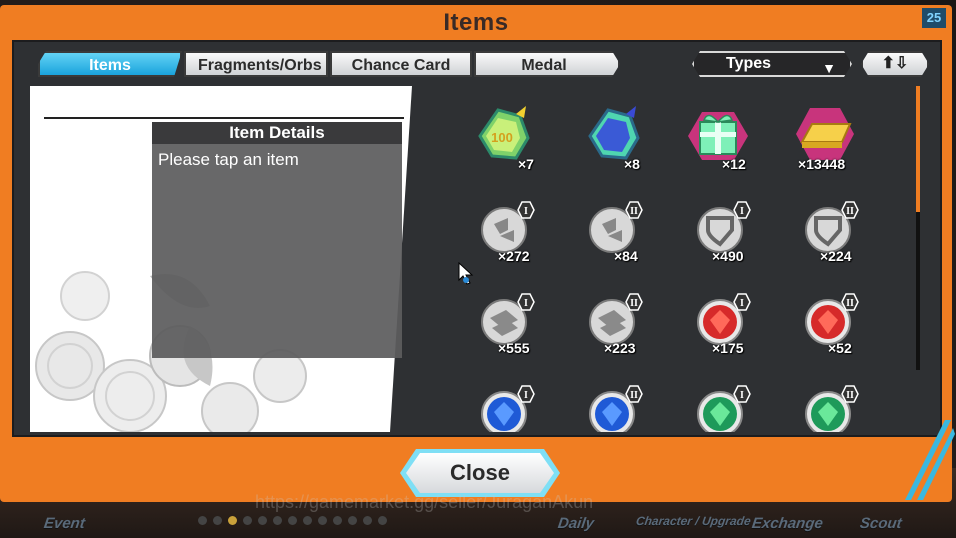 The width and height of the screenshot is (956, 538). Describe the element at coordinates (934, 18) in the screenshot. I see `fps-counter: 25` at that location.